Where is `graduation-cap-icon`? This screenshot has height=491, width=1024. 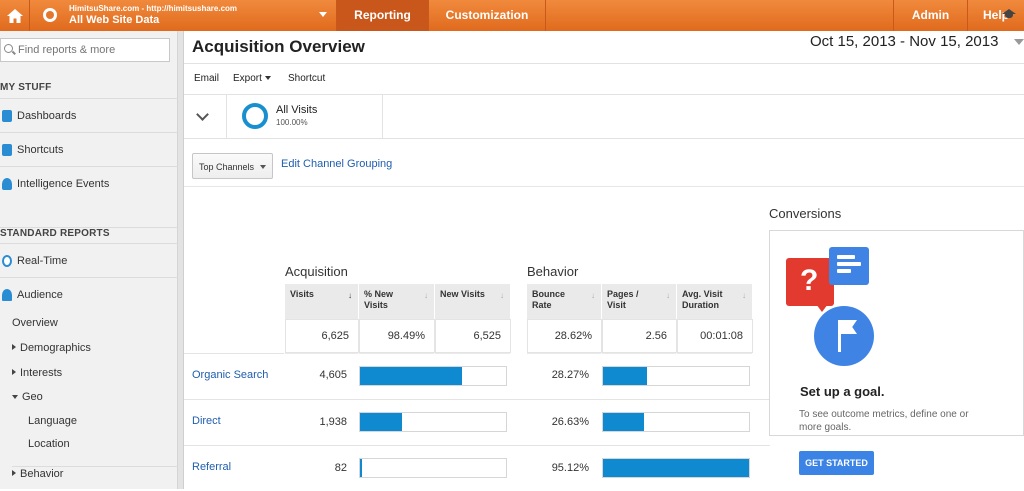
graduation-cap-icon is located at coordinates (1009, 14).